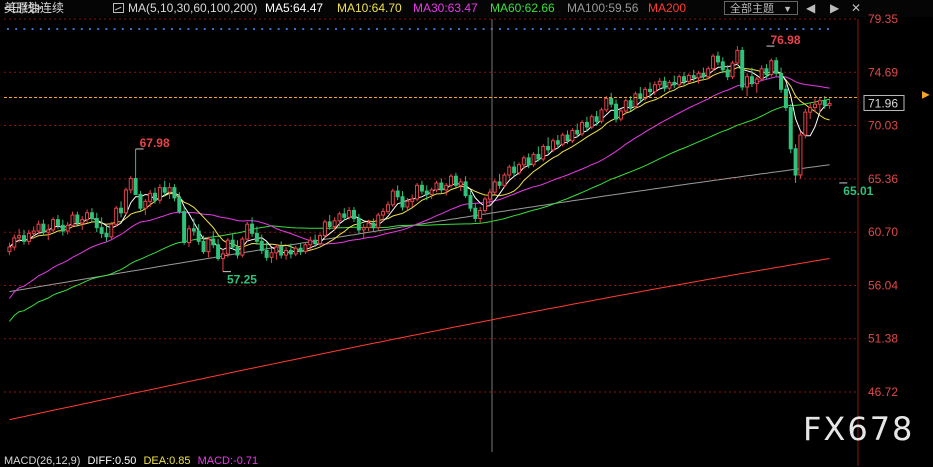  Describe the element at coordinates (785, 40) in the screenshot. I see `extreme-label: 76.98` at that location.